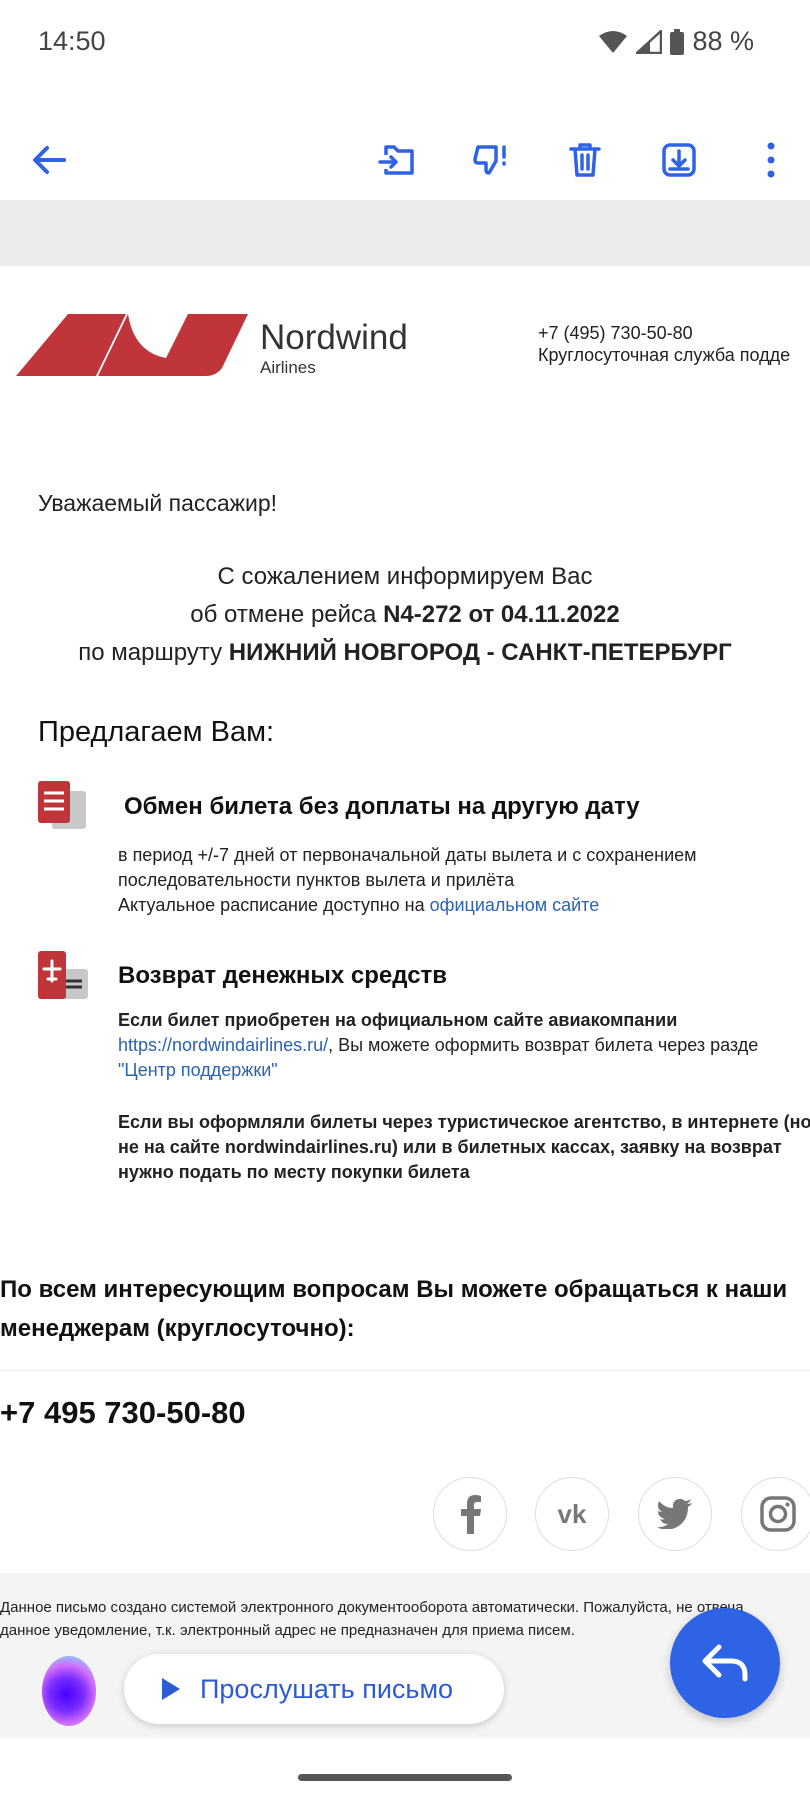 The height and width of the screenshot is (1800, 810). I want to click on phone-number: +7 495 730-50-80, so click(123, 1413).